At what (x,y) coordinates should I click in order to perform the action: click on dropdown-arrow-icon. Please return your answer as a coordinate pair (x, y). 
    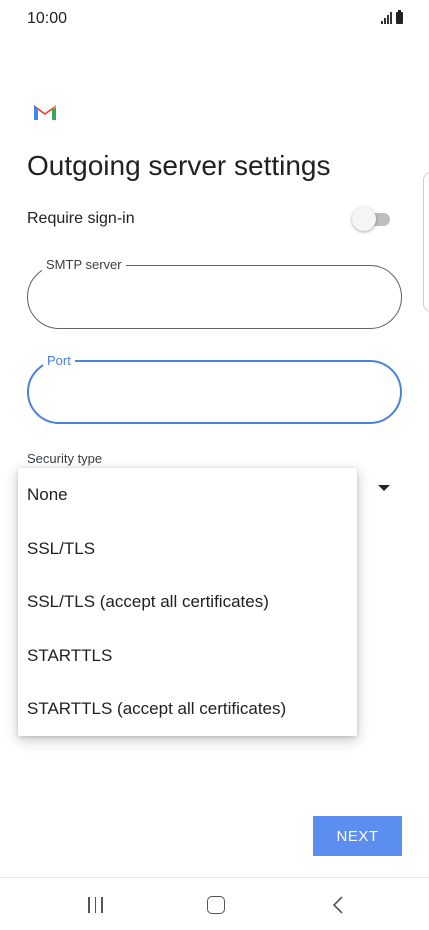
    Looking at the image, I should click on (384, 488).